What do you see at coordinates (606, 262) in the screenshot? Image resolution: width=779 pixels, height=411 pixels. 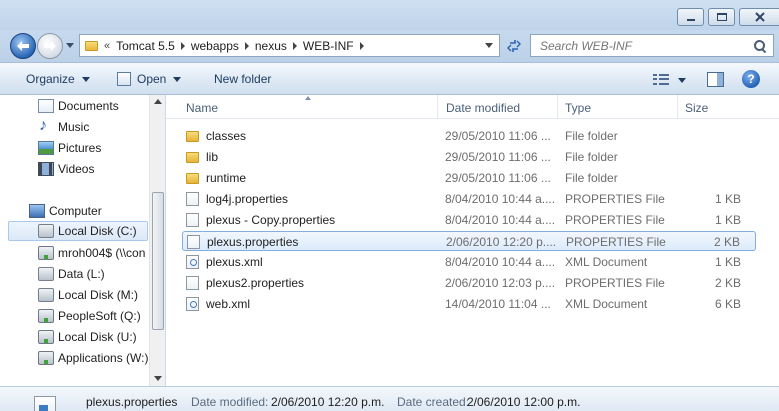 I see `file-type: XML Document` at bounding box center [606, 262].